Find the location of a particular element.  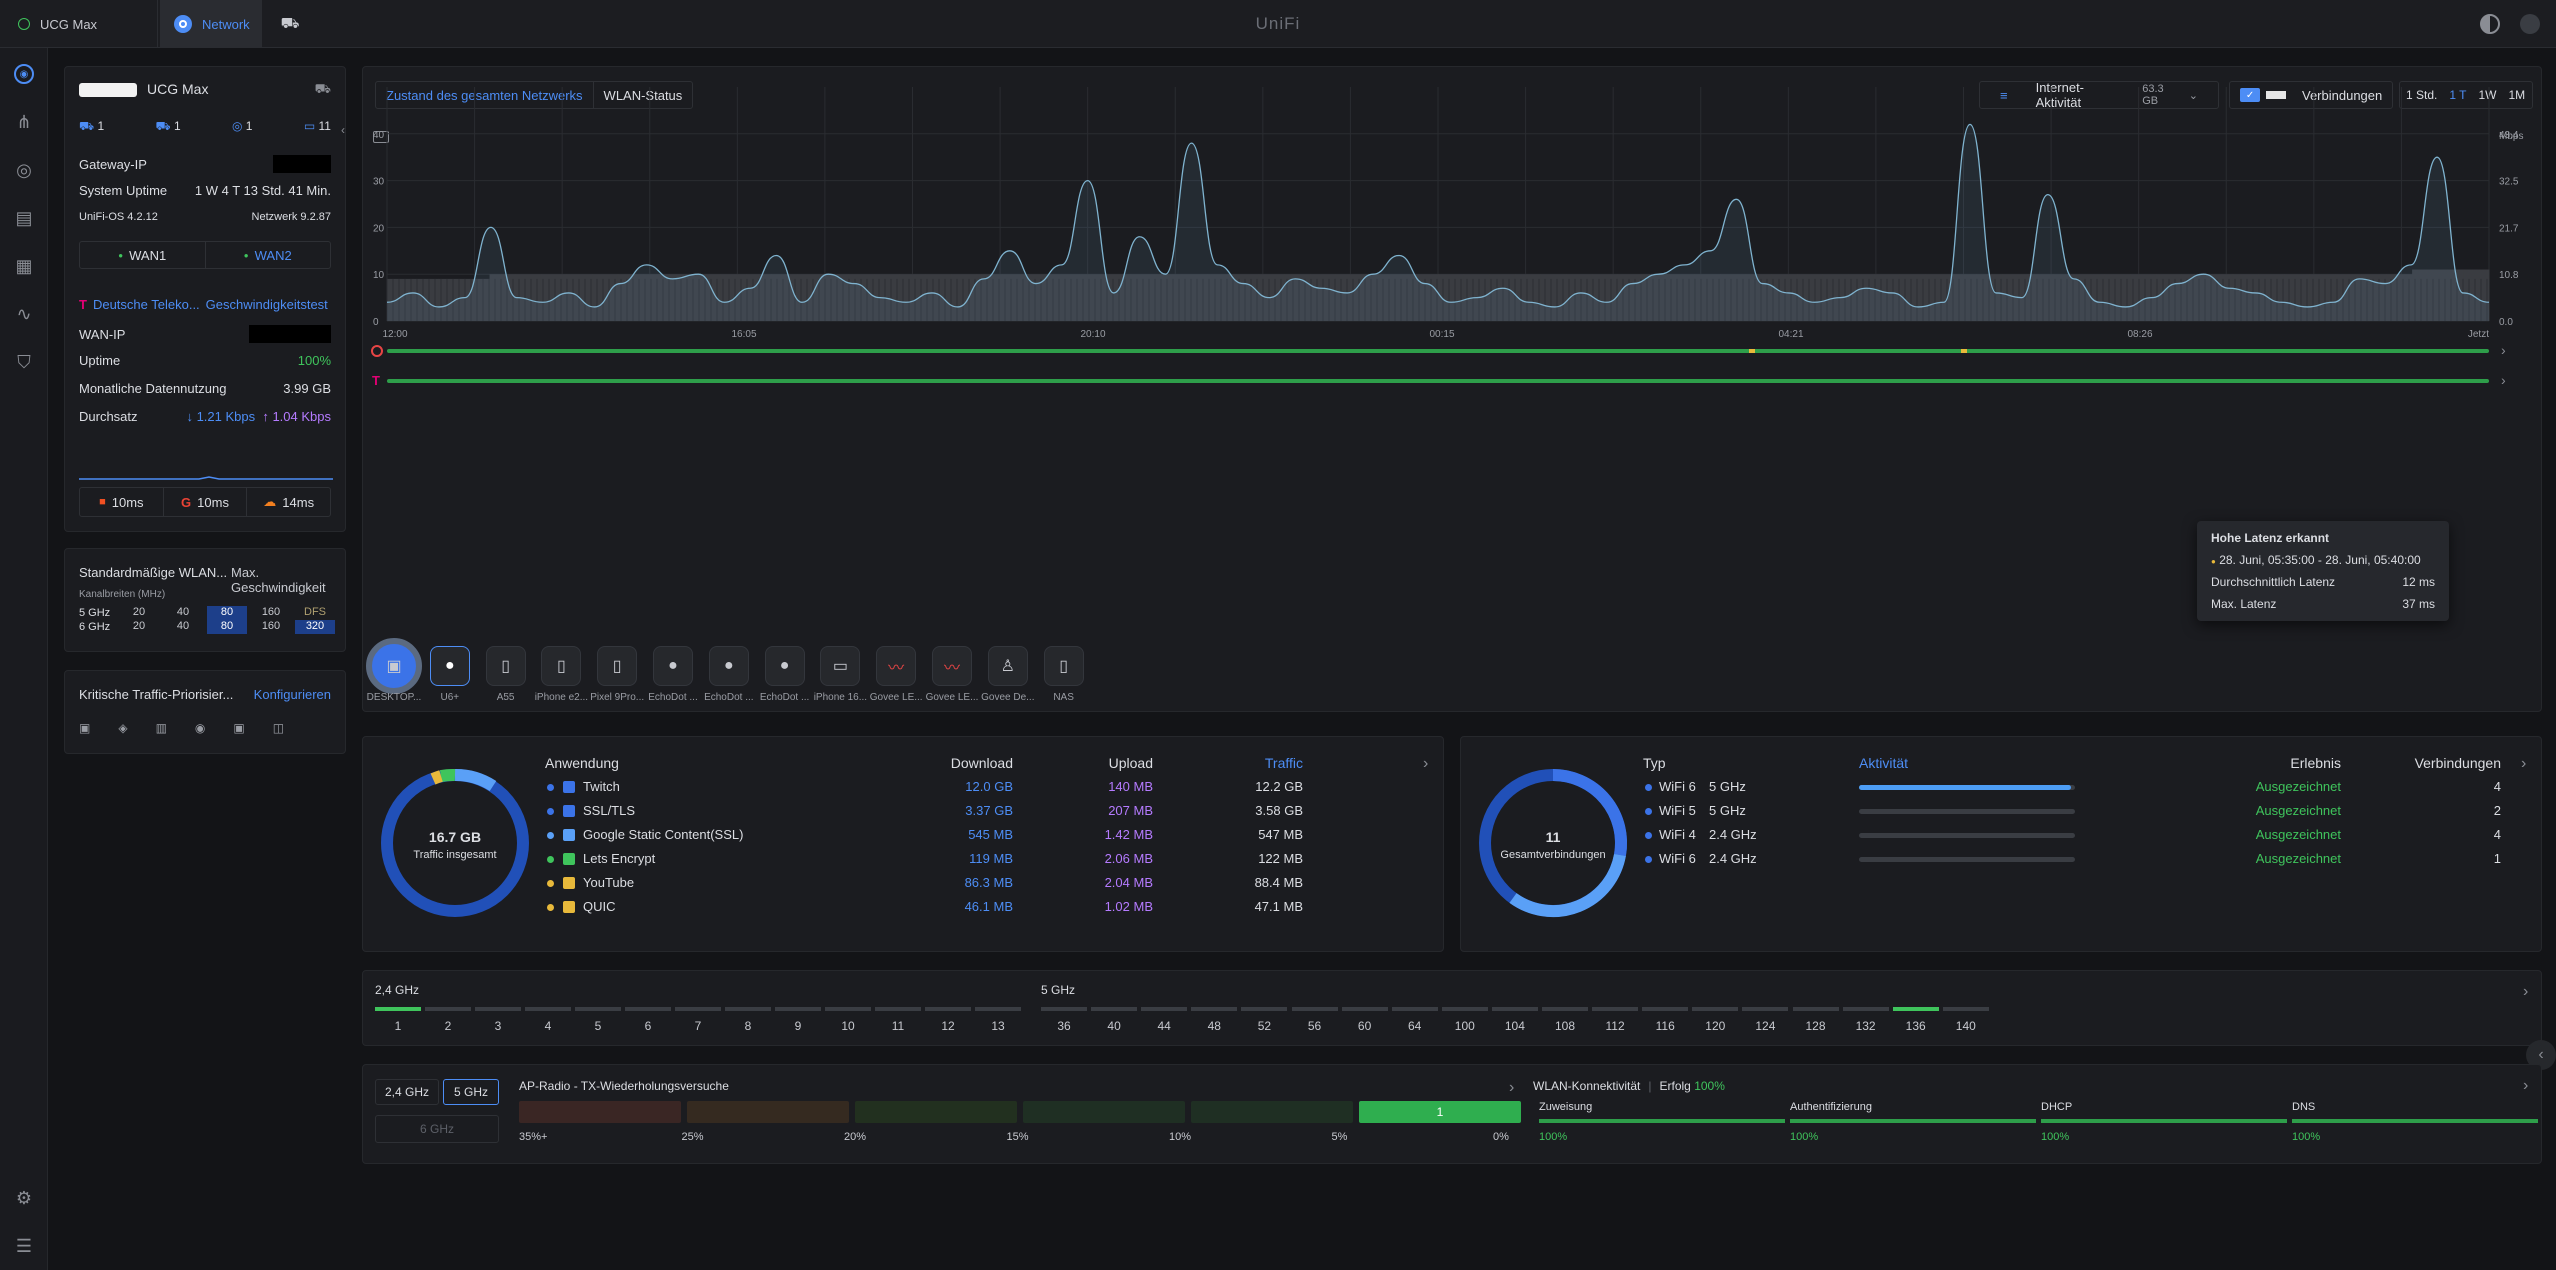

band-6-button: 6 GHz is located at coordinates (437, 1129).